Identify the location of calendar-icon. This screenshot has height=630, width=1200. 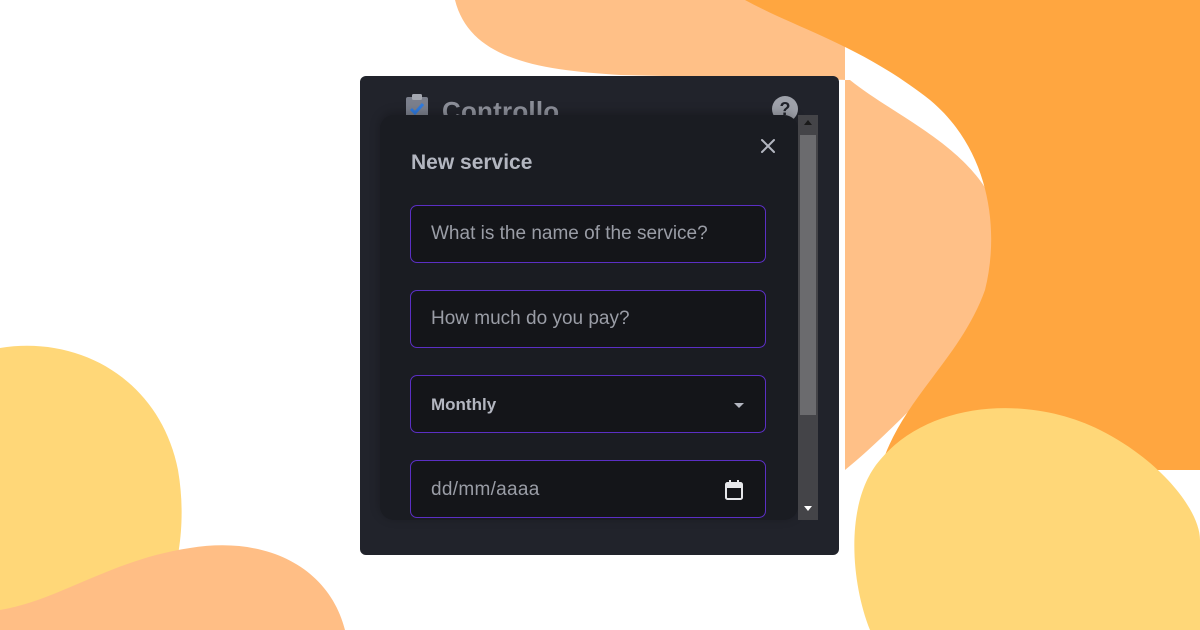
(734, 490).